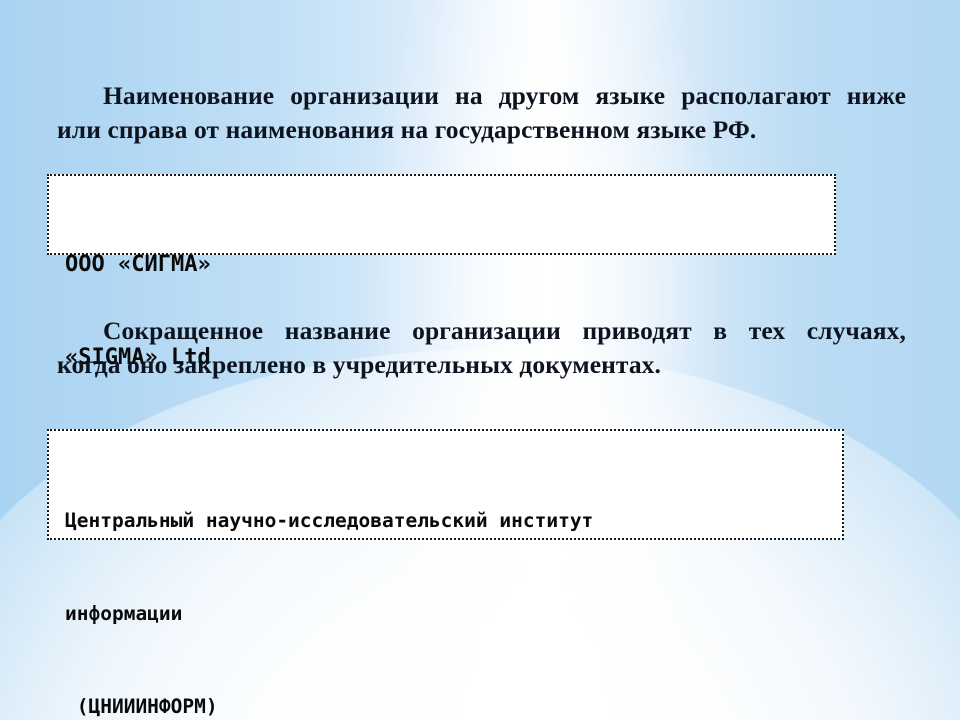 The height and width of the screenshot is (720, 960). Describe the element at coordinates (124, 613) in the screenshot. I see `example-line: информации` at that location.